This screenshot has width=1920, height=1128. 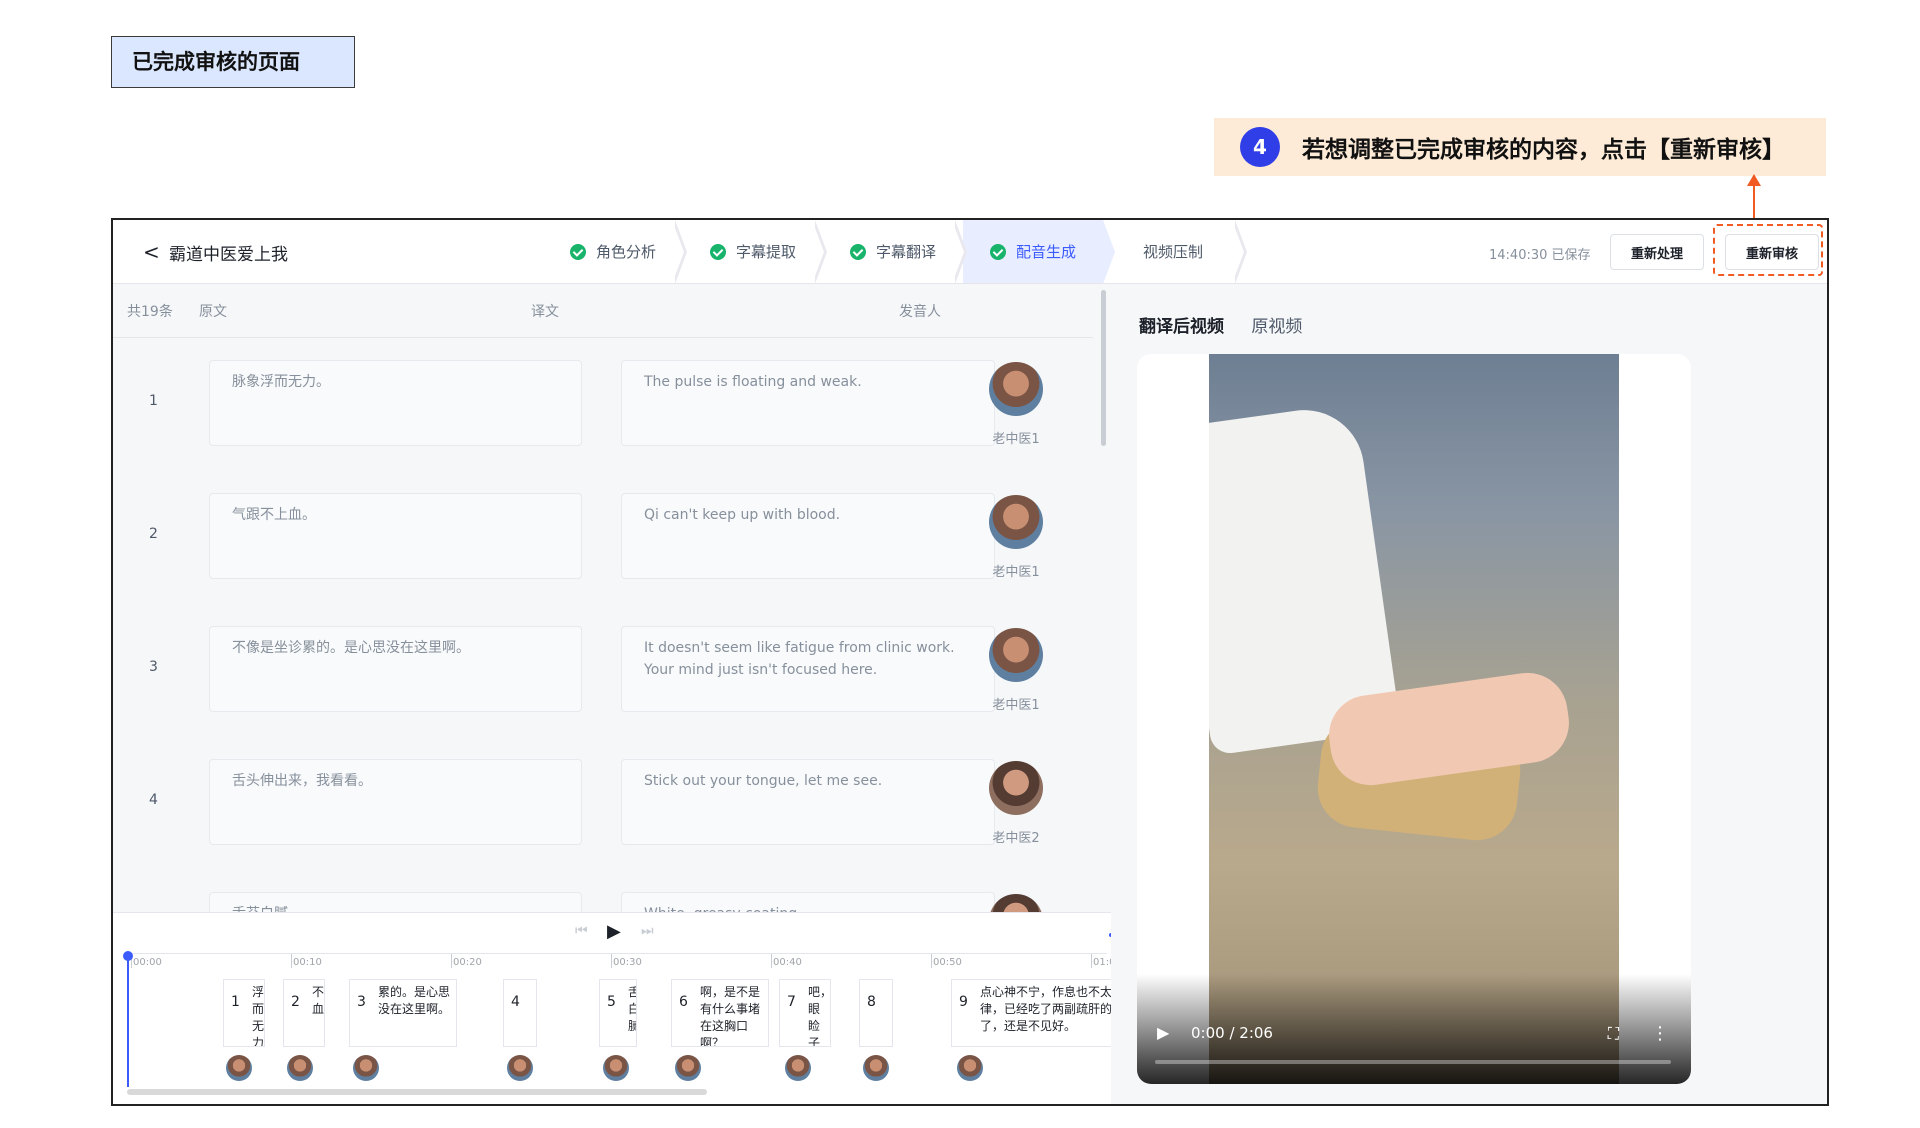 I want to click on subtitle-clip: 9 点心神不宁，作息也不太规律，已经吃了两副疏肝的药了，还是不见好。, so click(x=1044, y=1013).